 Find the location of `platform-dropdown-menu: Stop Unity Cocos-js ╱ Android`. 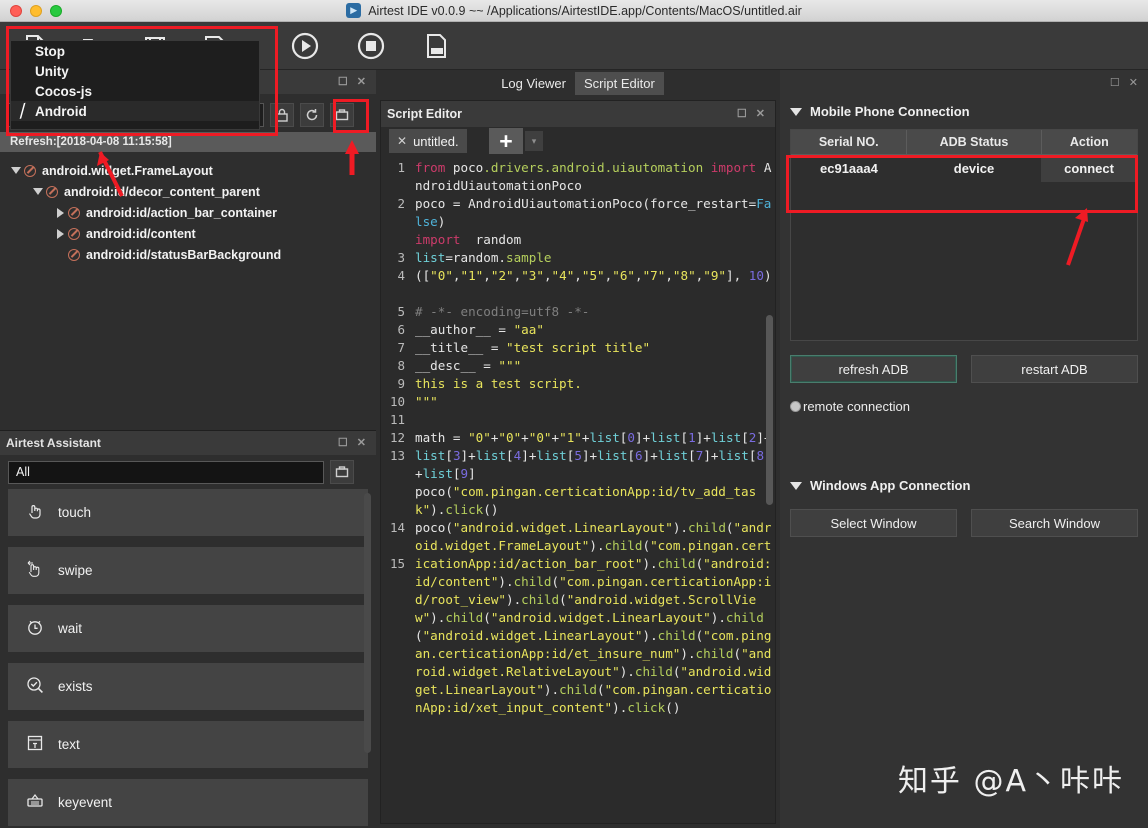

platform-dropdown-menu: Stop Unity Cocos-js ╱ Android is located at coordinates (135, 85).